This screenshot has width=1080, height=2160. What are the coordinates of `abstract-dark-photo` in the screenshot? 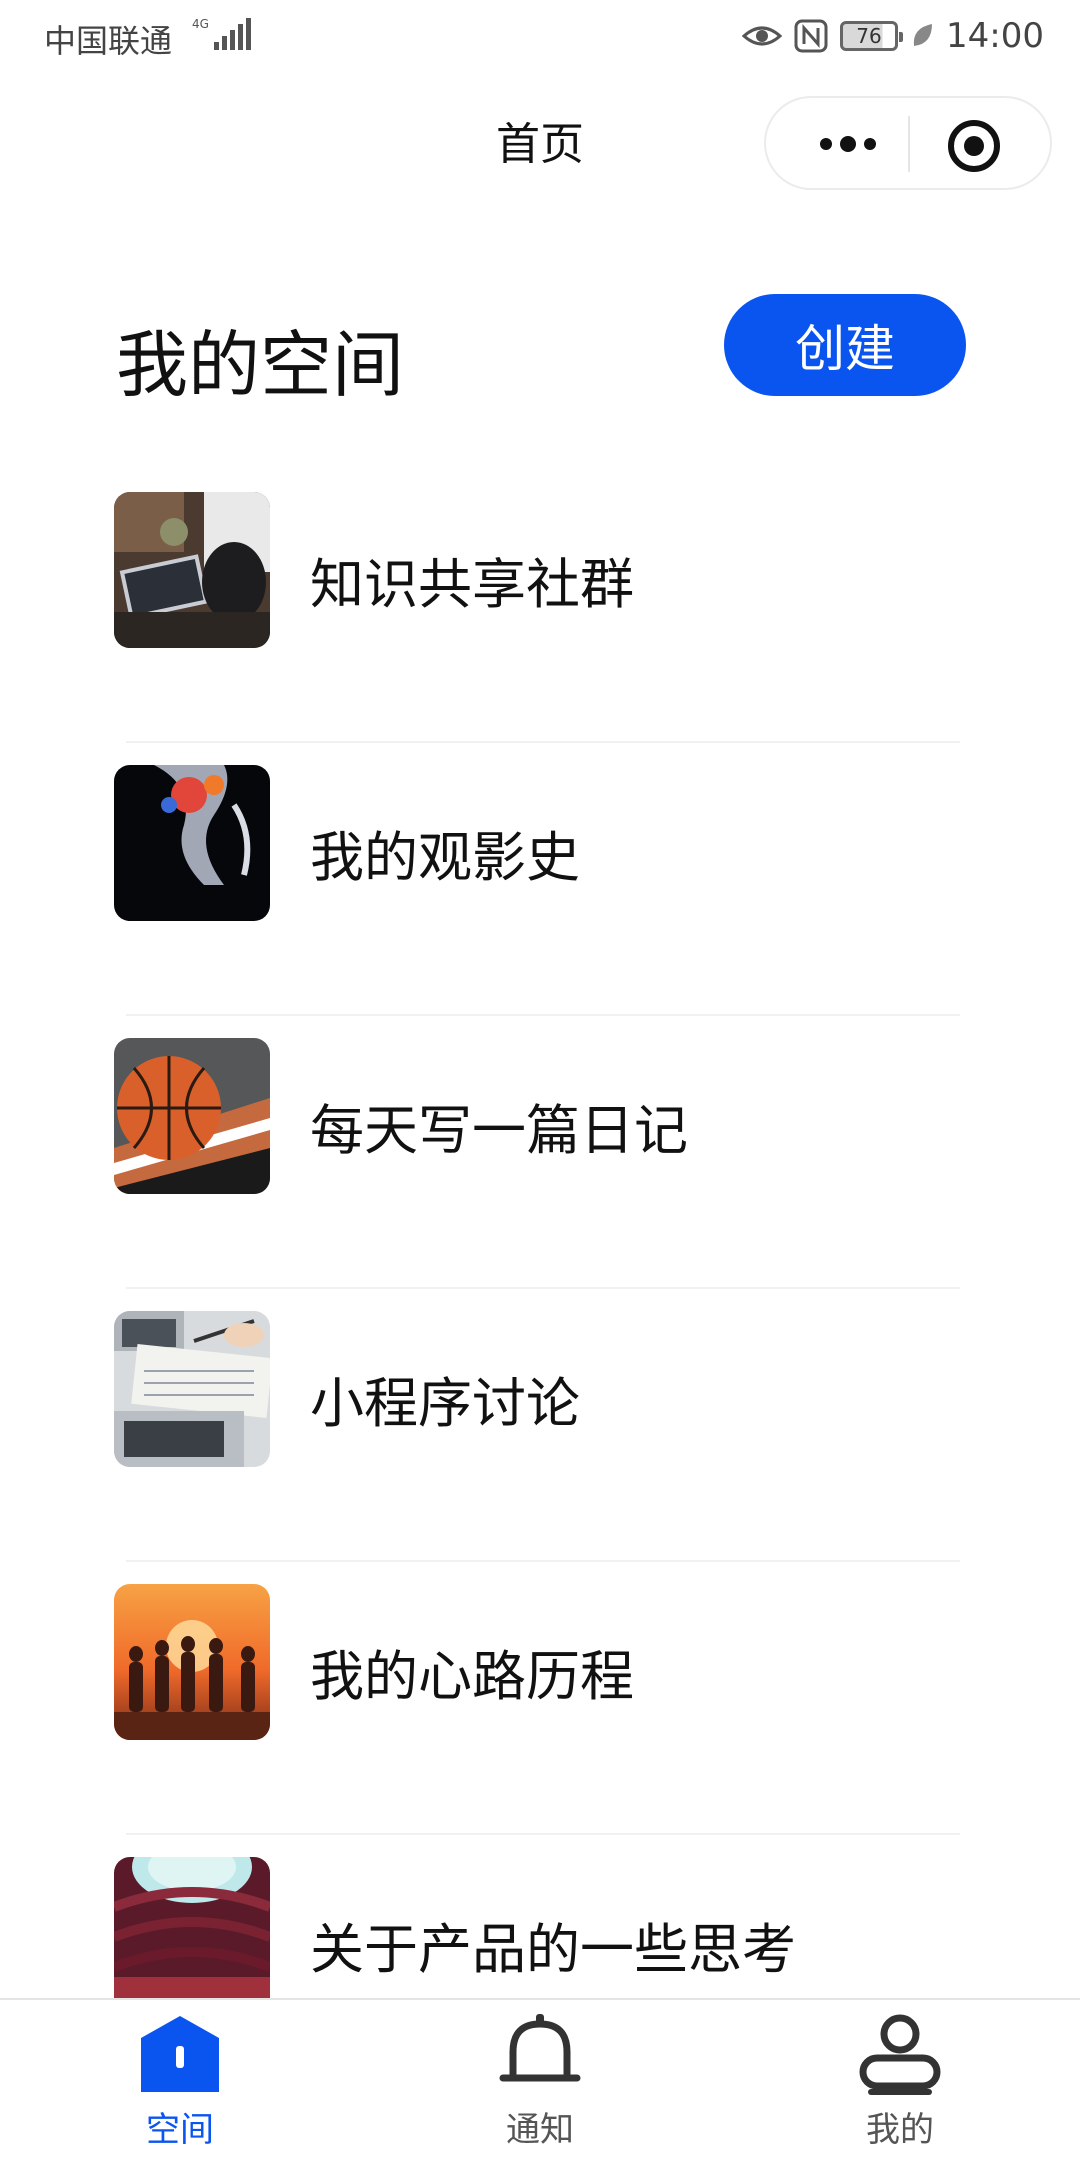 It's located at (192, 843).